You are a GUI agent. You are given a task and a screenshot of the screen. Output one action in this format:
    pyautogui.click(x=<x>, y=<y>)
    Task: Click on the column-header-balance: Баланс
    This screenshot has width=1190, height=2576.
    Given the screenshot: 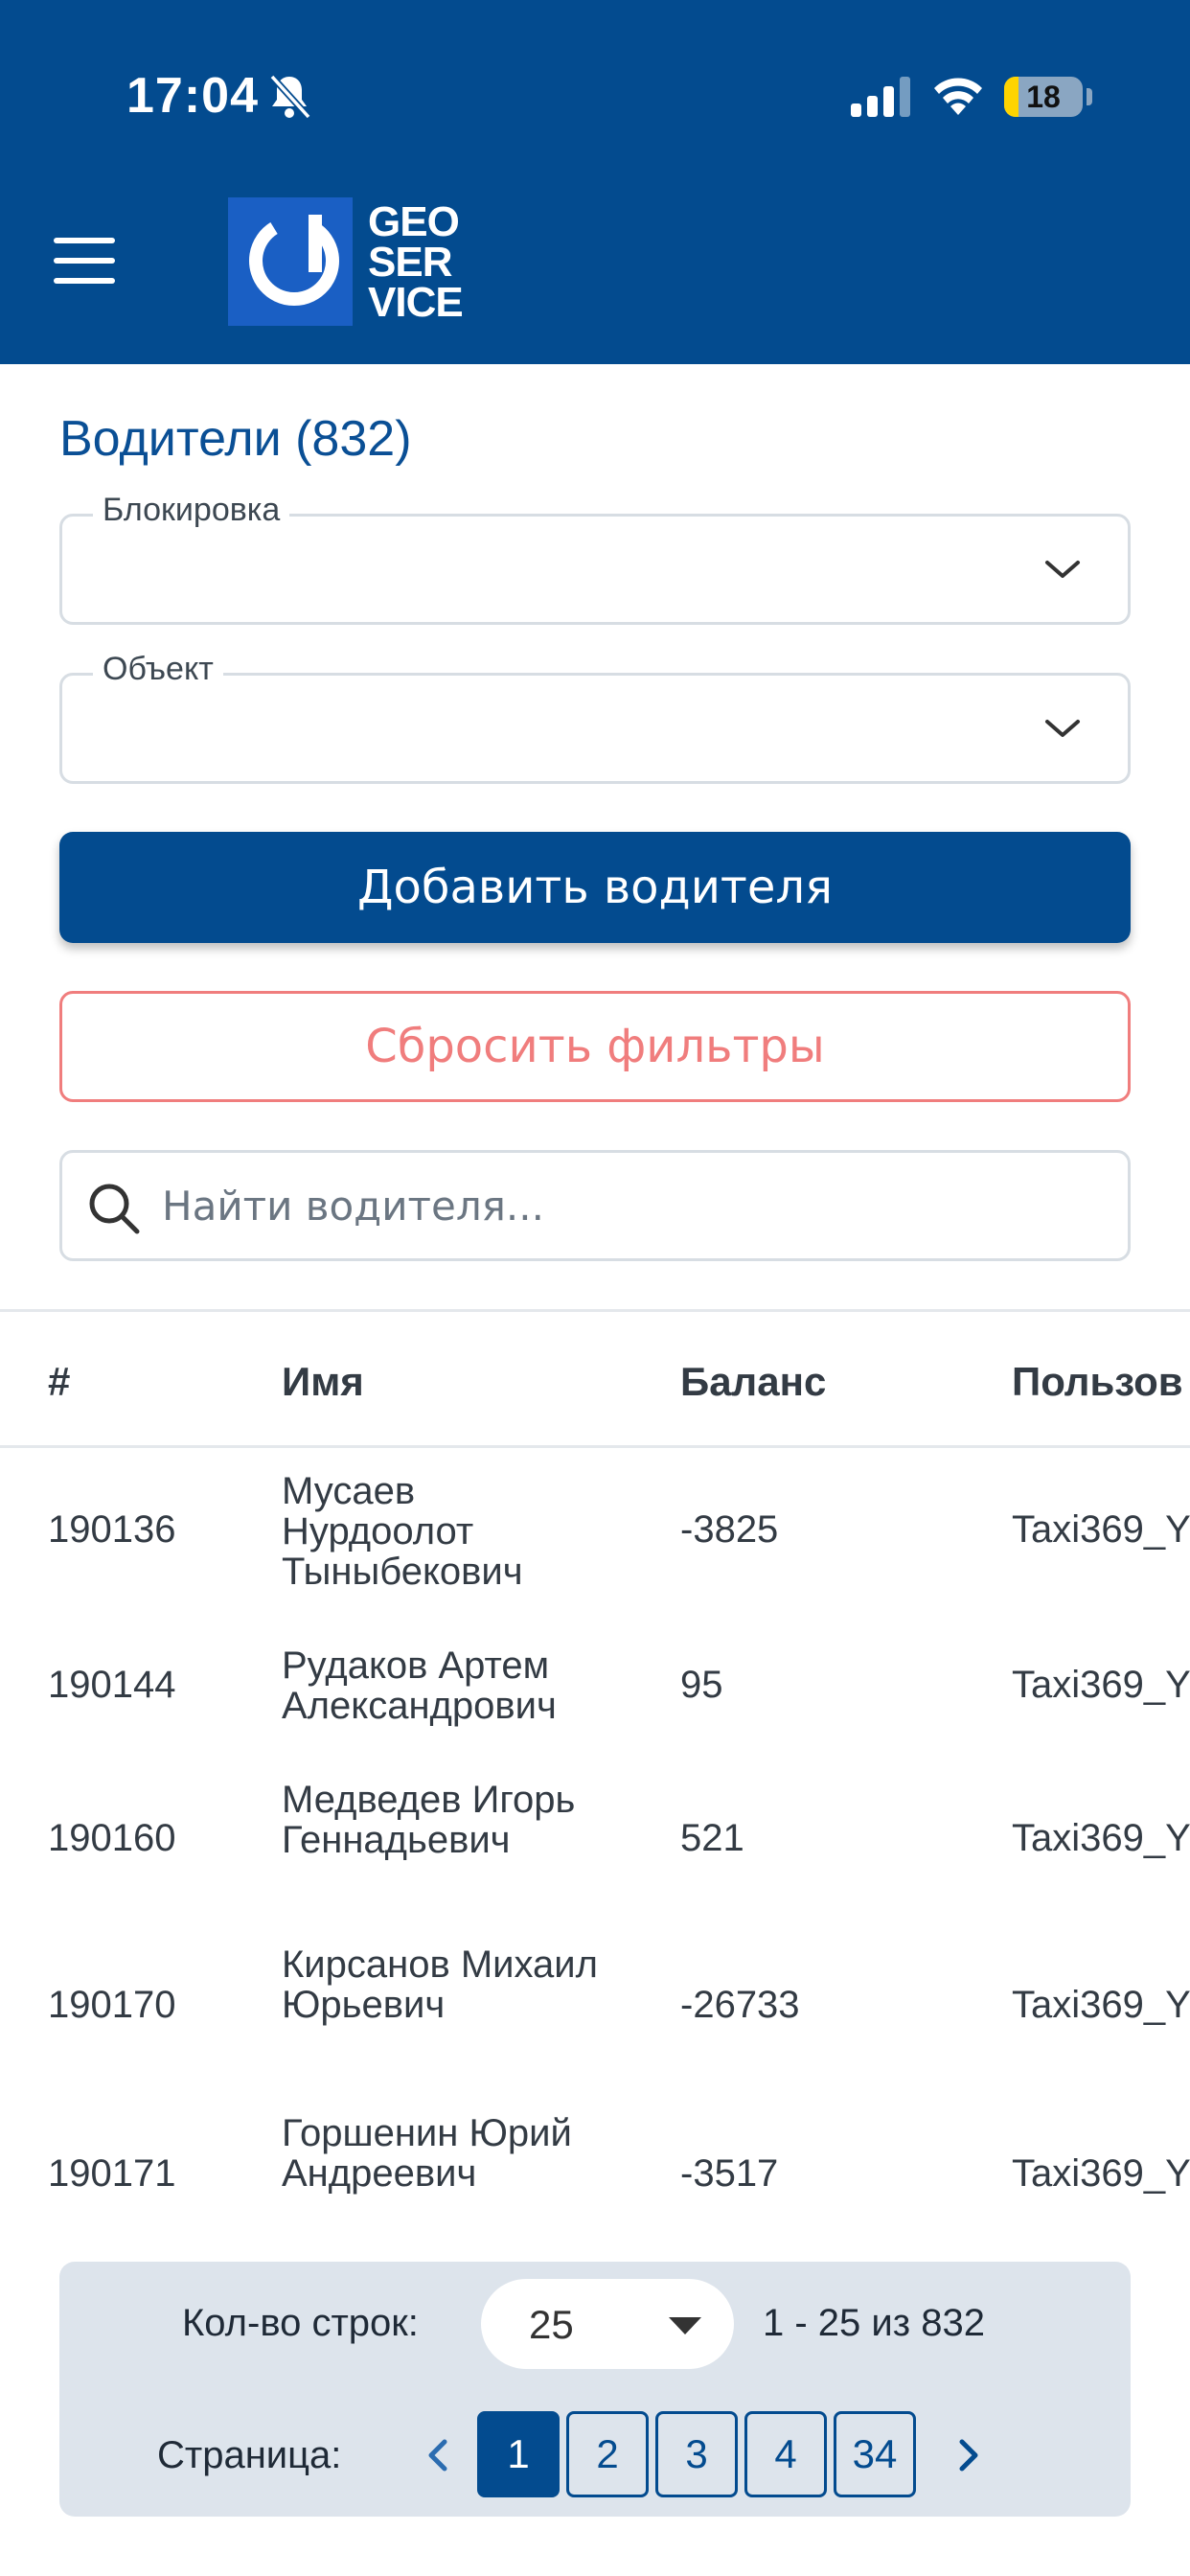 What is the action you would take?
    pyautogui.click(x=753, y=1382)
    